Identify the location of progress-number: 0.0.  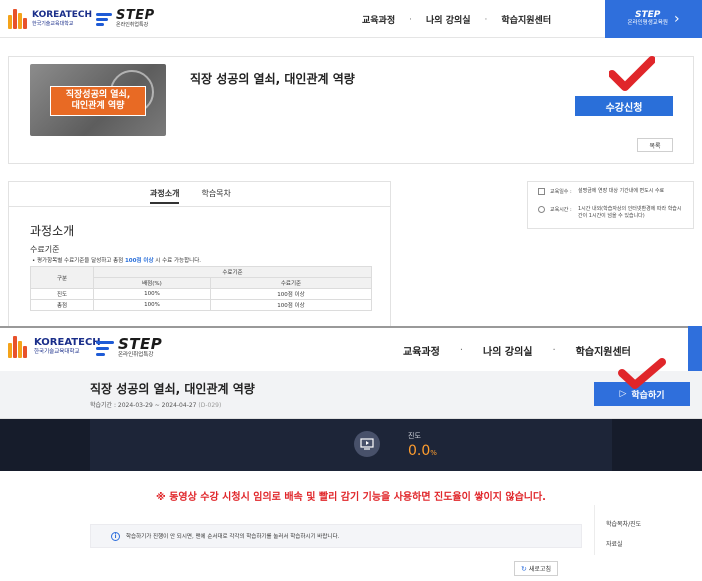
(419, 451).